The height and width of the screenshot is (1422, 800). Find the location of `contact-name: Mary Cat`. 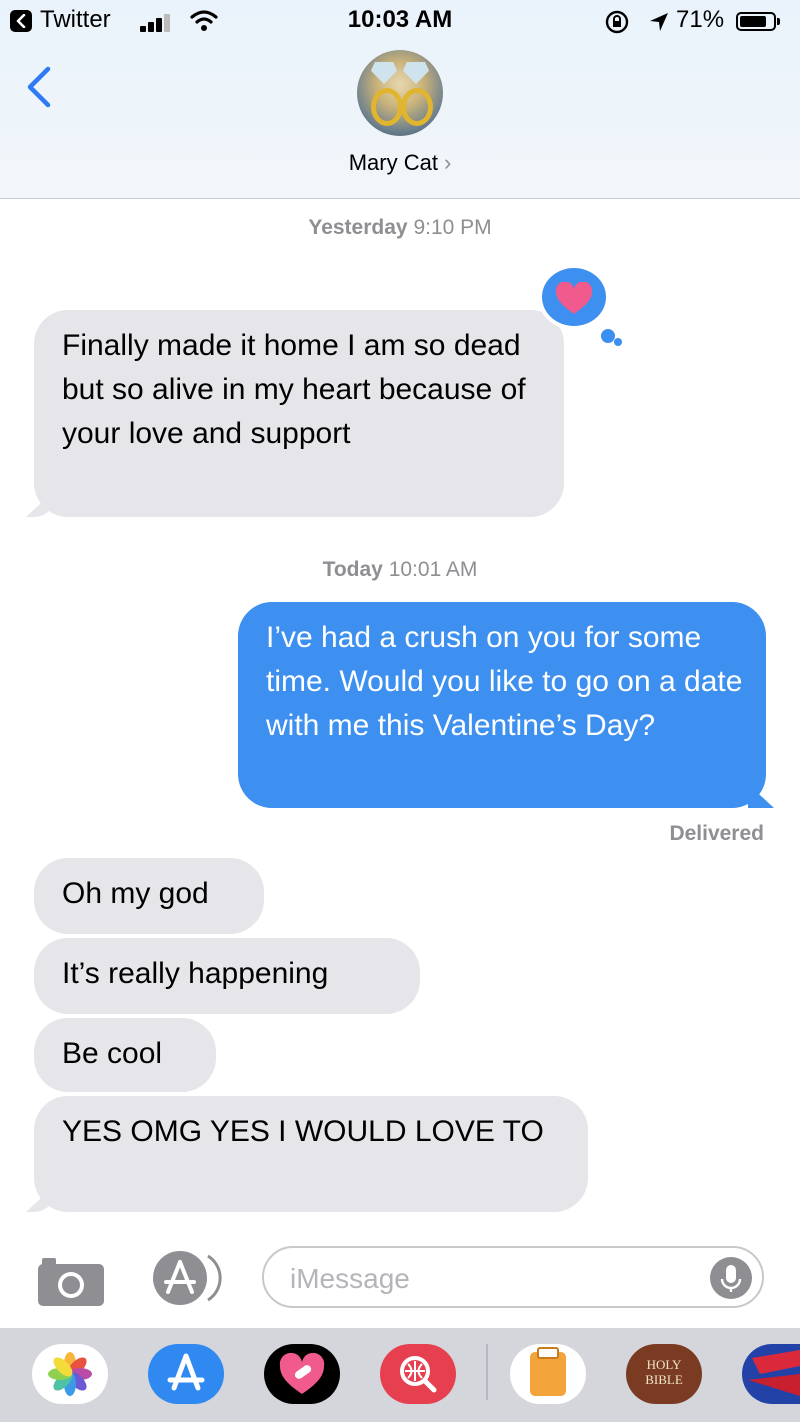

contact-name: Mary Cat is located at coordinates (393, 162).